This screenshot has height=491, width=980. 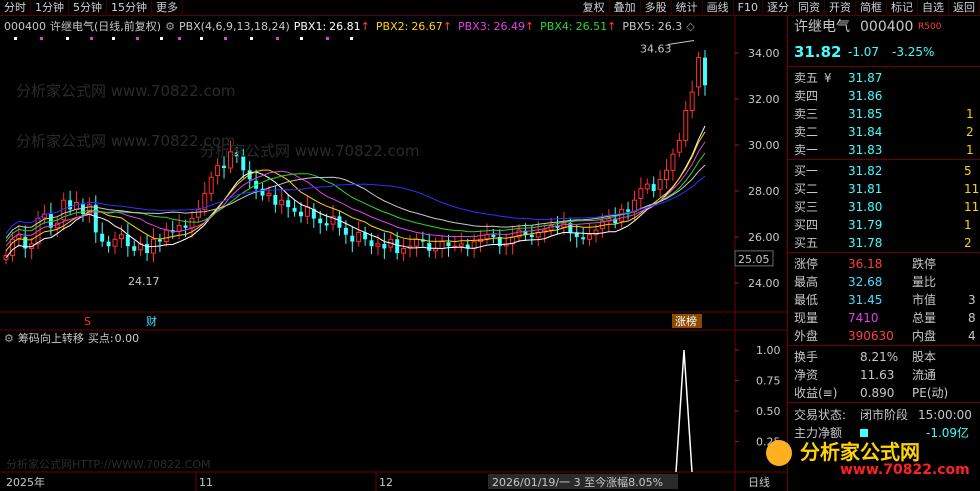 What do you see at coordinates (865, 282) in the screenshot?
I see `value: 32.68` at bounding box center [865, 282].